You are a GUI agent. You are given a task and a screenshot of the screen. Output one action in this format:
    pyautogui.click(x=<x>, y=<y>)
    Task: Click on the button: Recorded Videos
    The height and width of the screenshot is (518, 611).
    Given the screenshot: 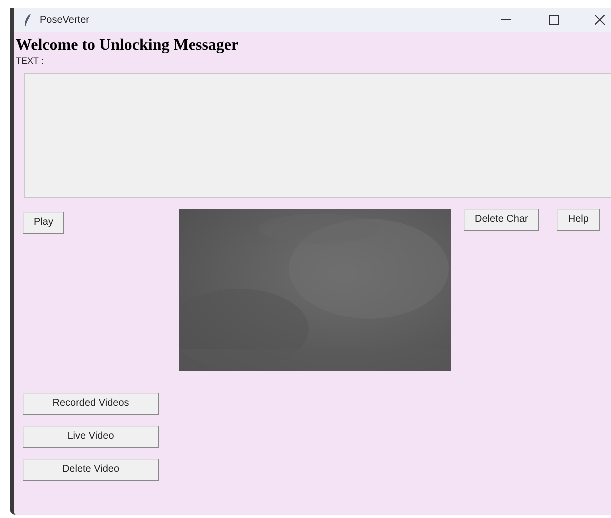 What is the action you would take?
    pyautogui.click(x=91, y=404)
    